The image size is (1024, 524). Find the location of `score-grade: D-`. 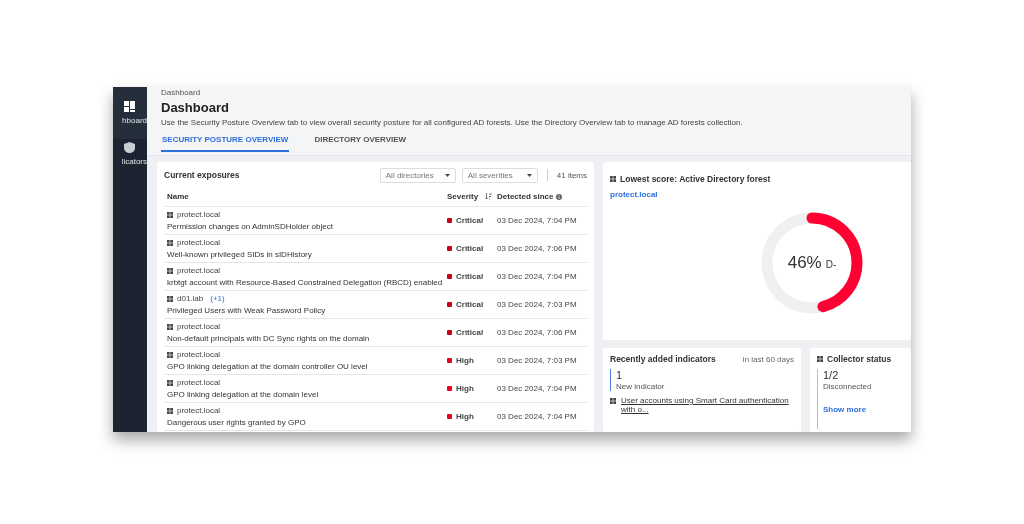

score-grade: D- is located at coordinates (831, 264).